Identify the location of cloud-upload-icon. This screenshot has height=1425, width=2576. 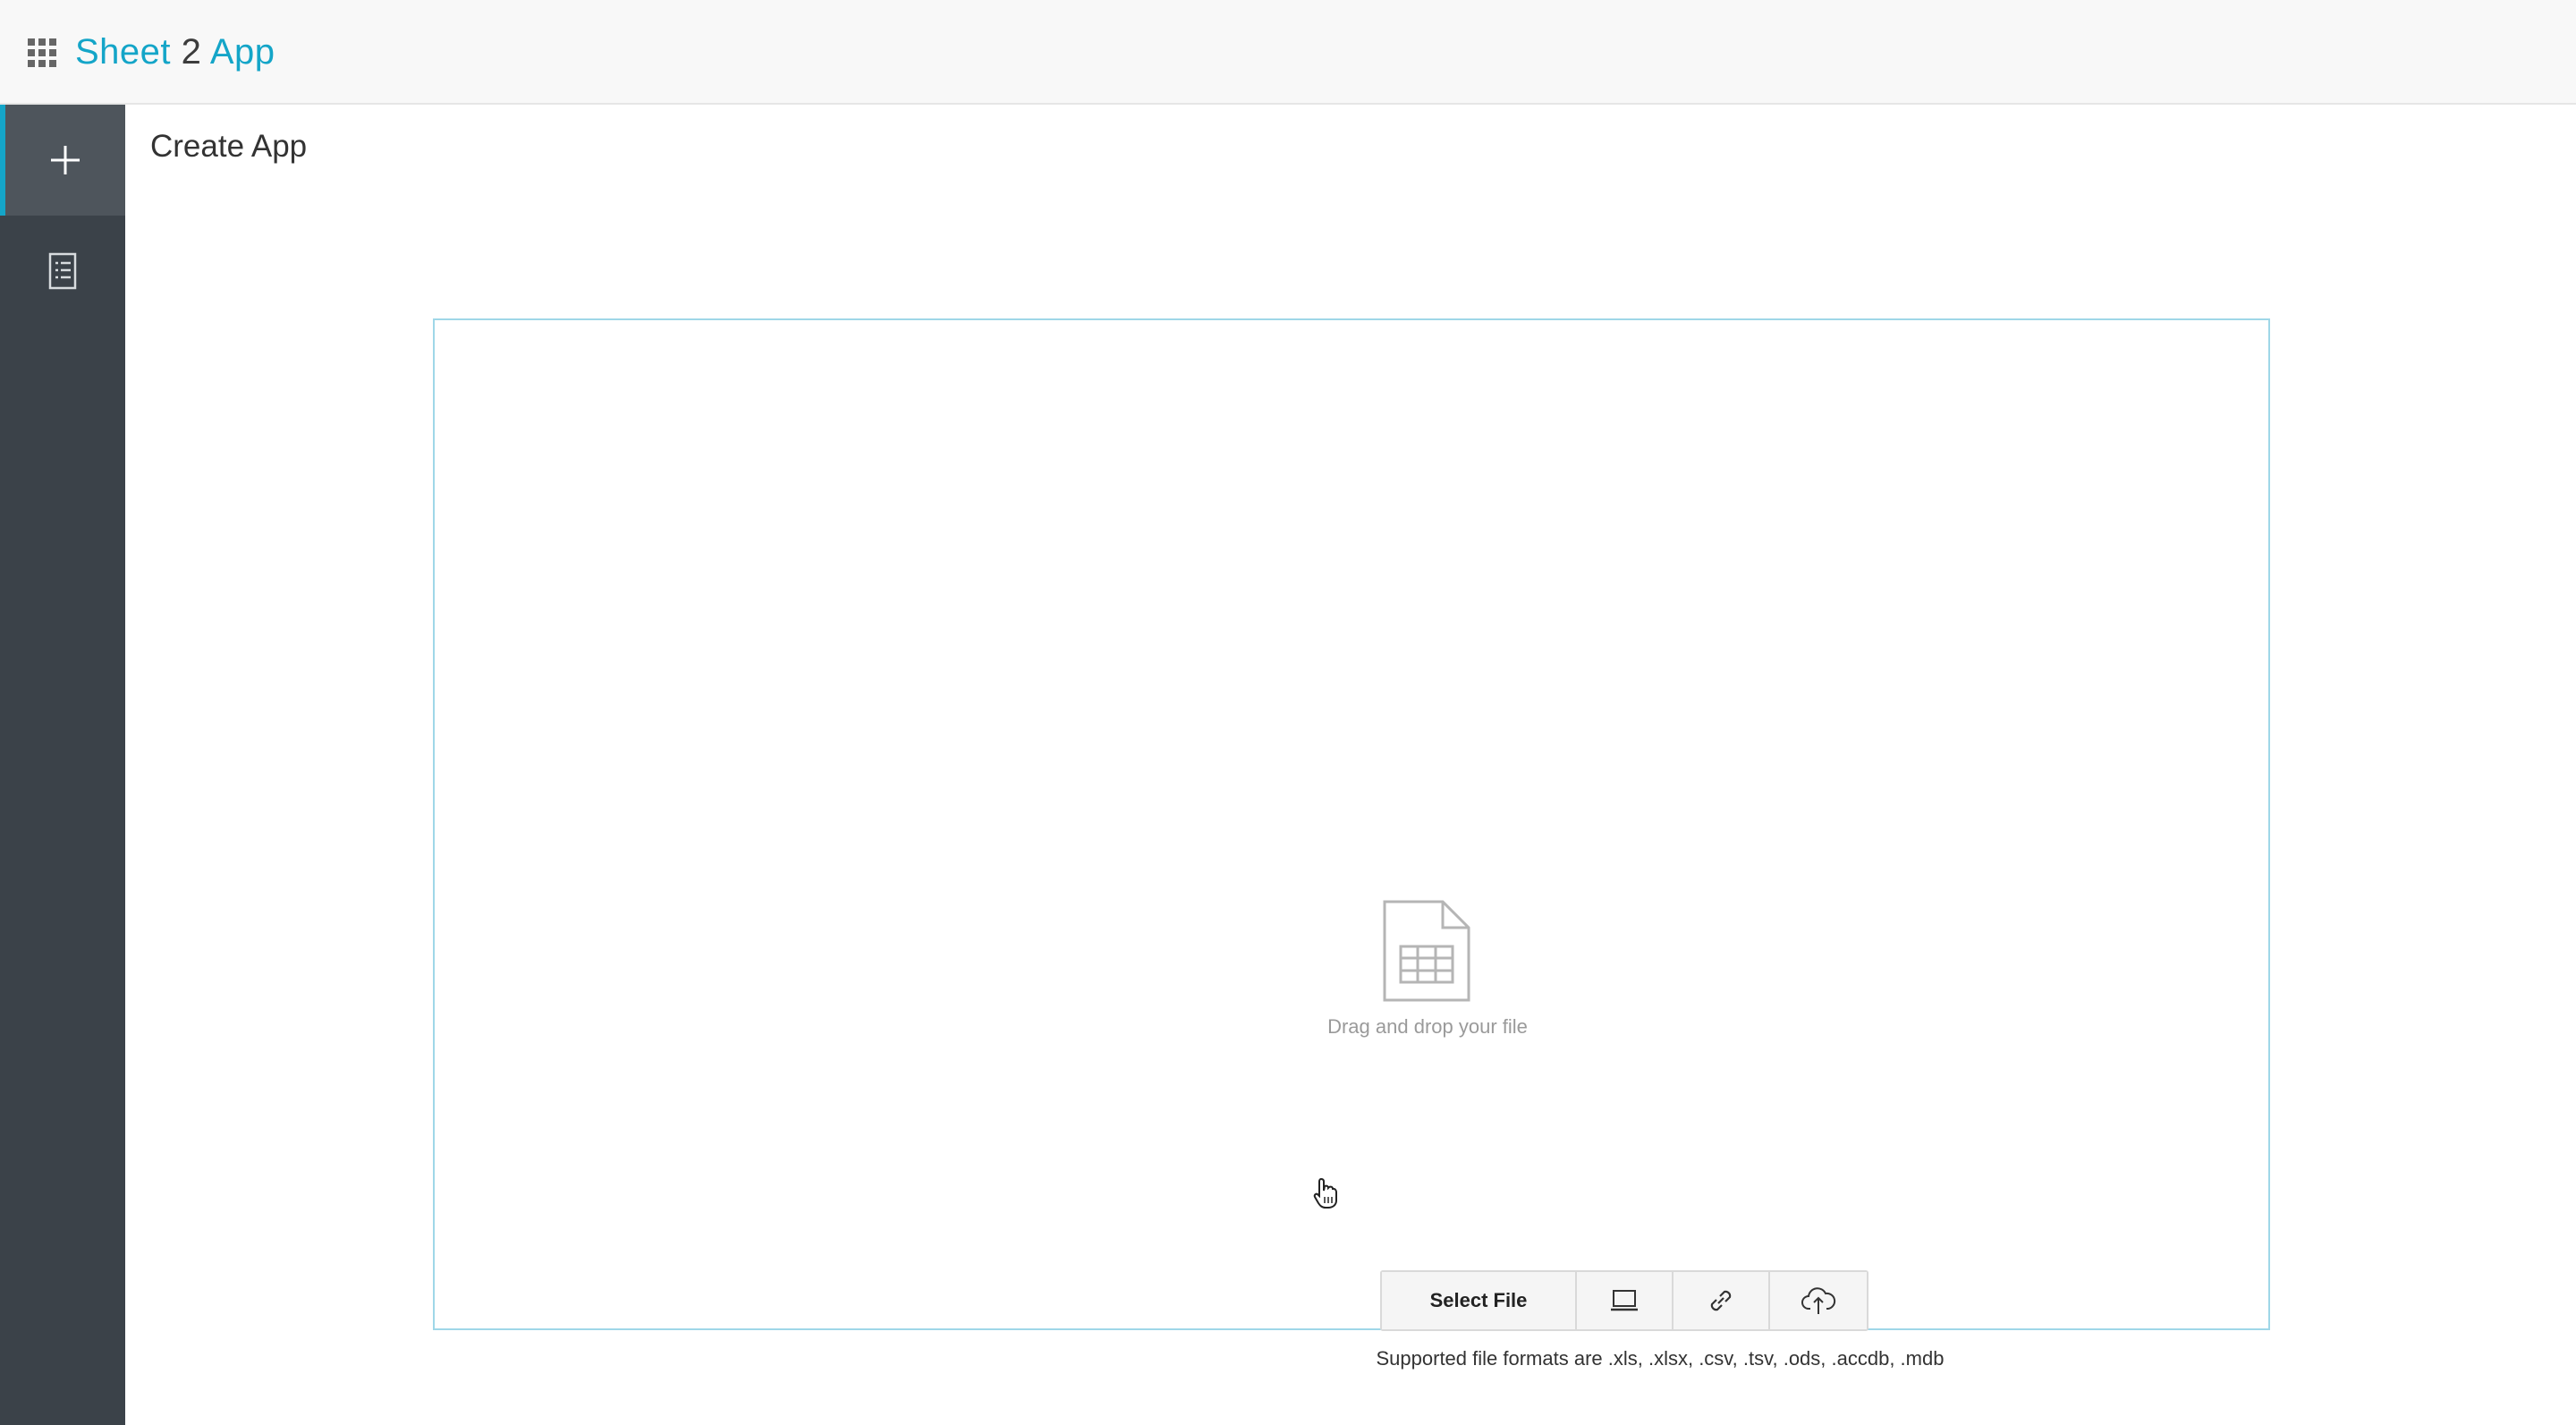
(1818, 1300).